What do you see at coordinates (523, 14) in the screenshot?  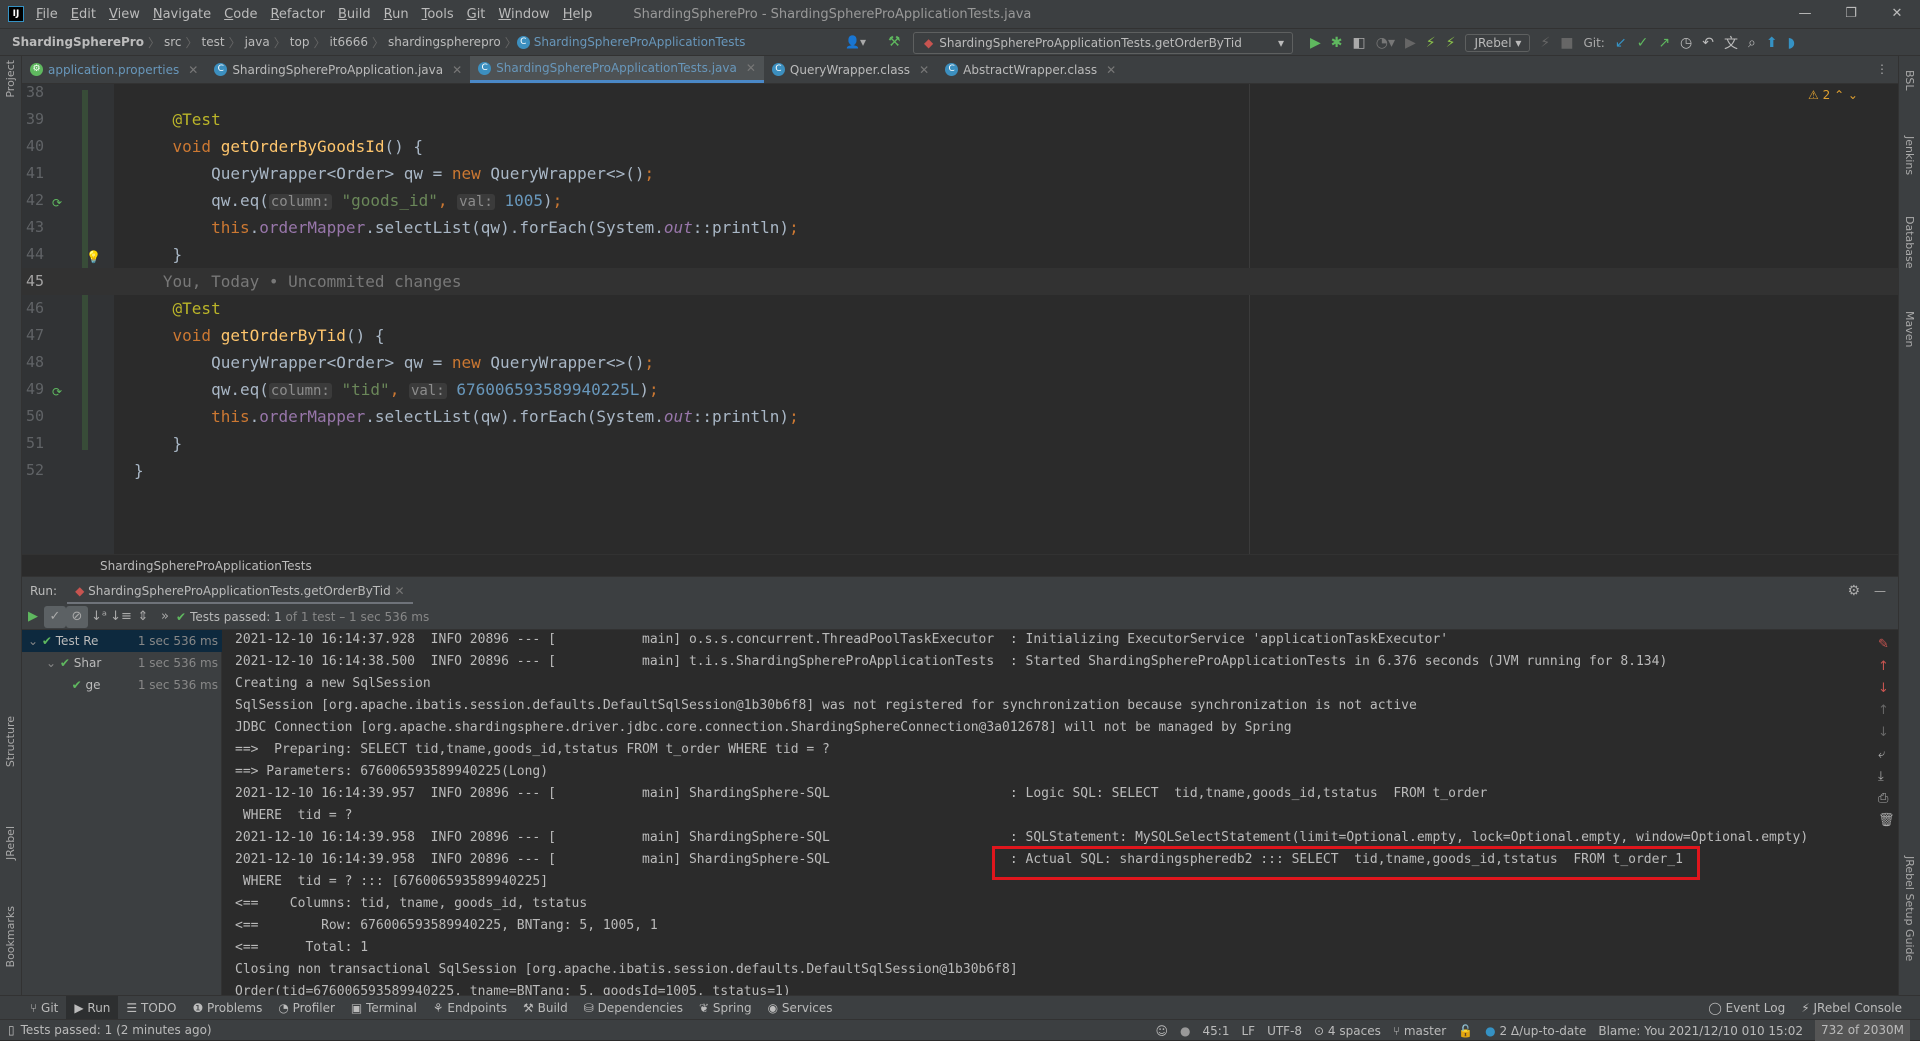 I see `menu-window: Window` at bounding box center [523, 14].